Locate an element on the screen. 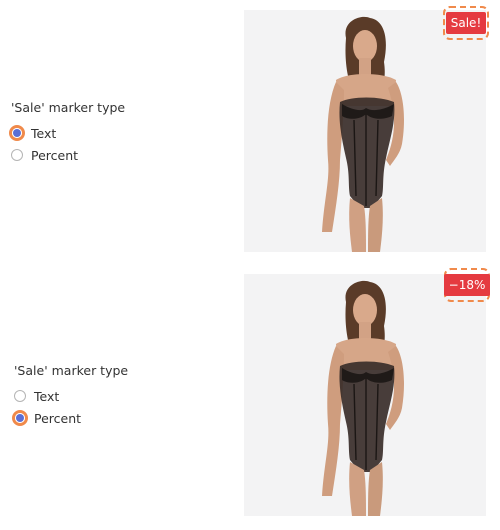 This screenshot has height=530, width=500. sale-badge: Sale! is located at coordinates (466, 23).